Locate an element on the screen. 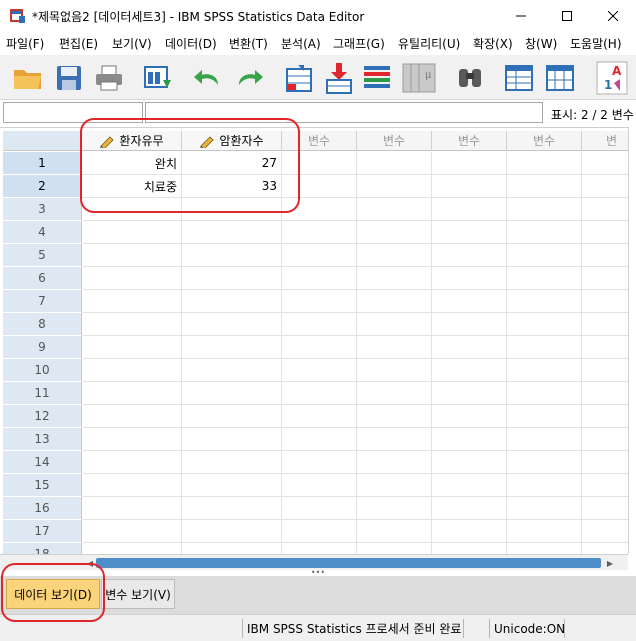 The image size is (636, 641). save-button is located at coordinates (69, 78).